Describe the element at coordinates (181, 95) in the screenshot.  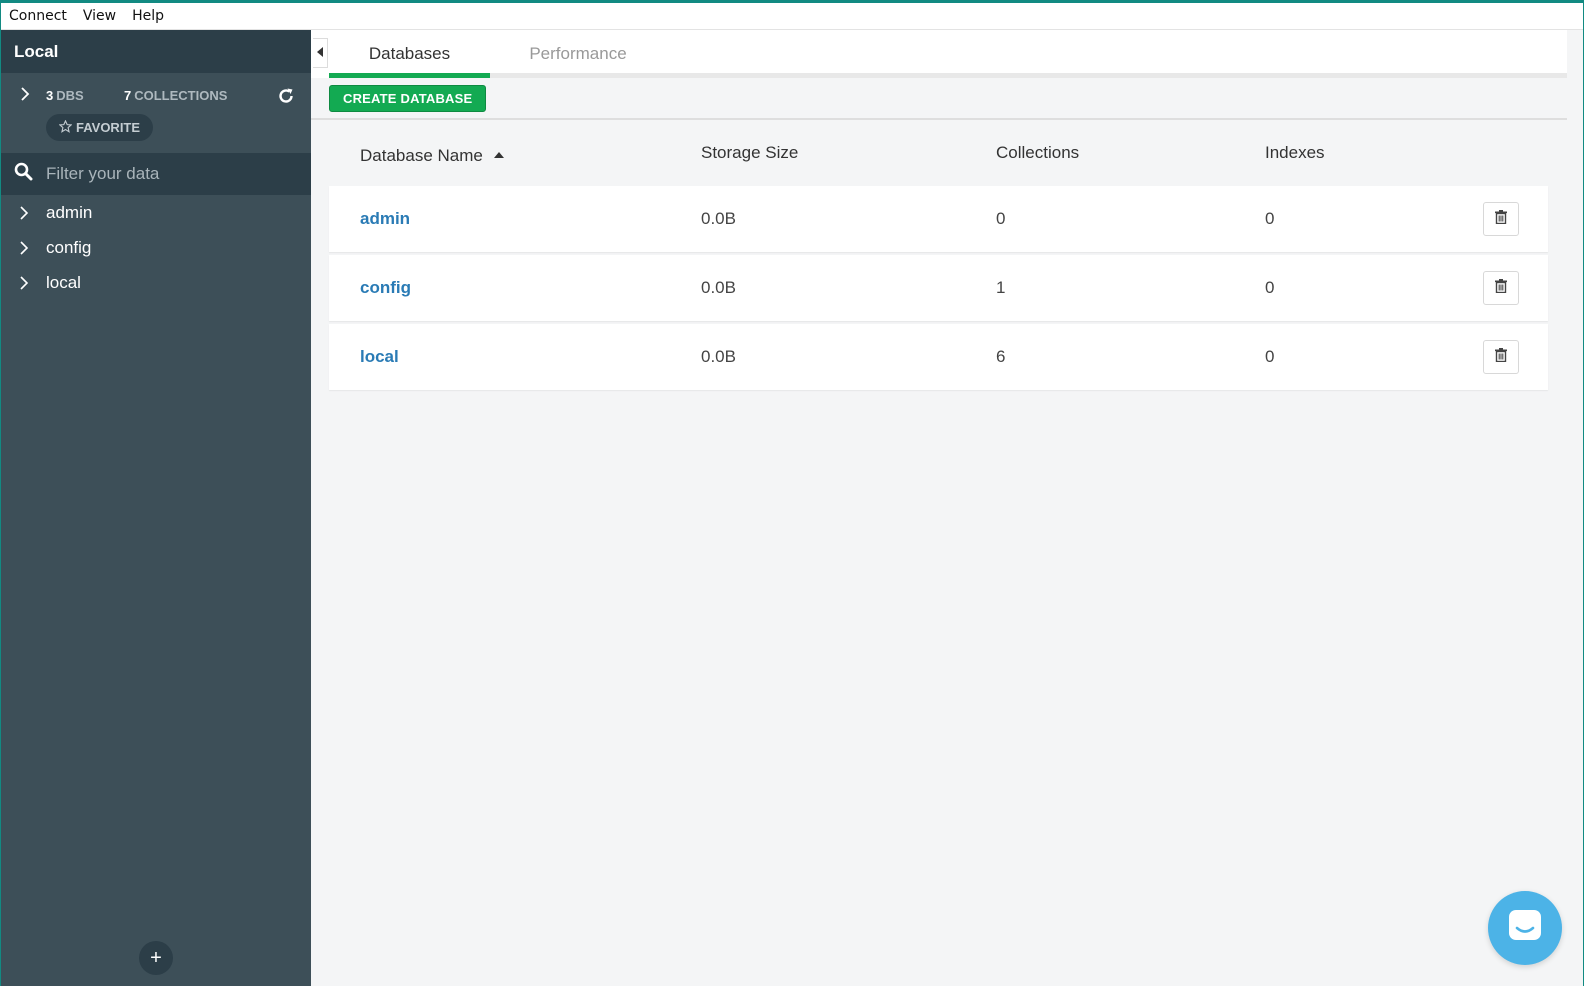
I see `collections-label: COLLECTIONS` at that location.